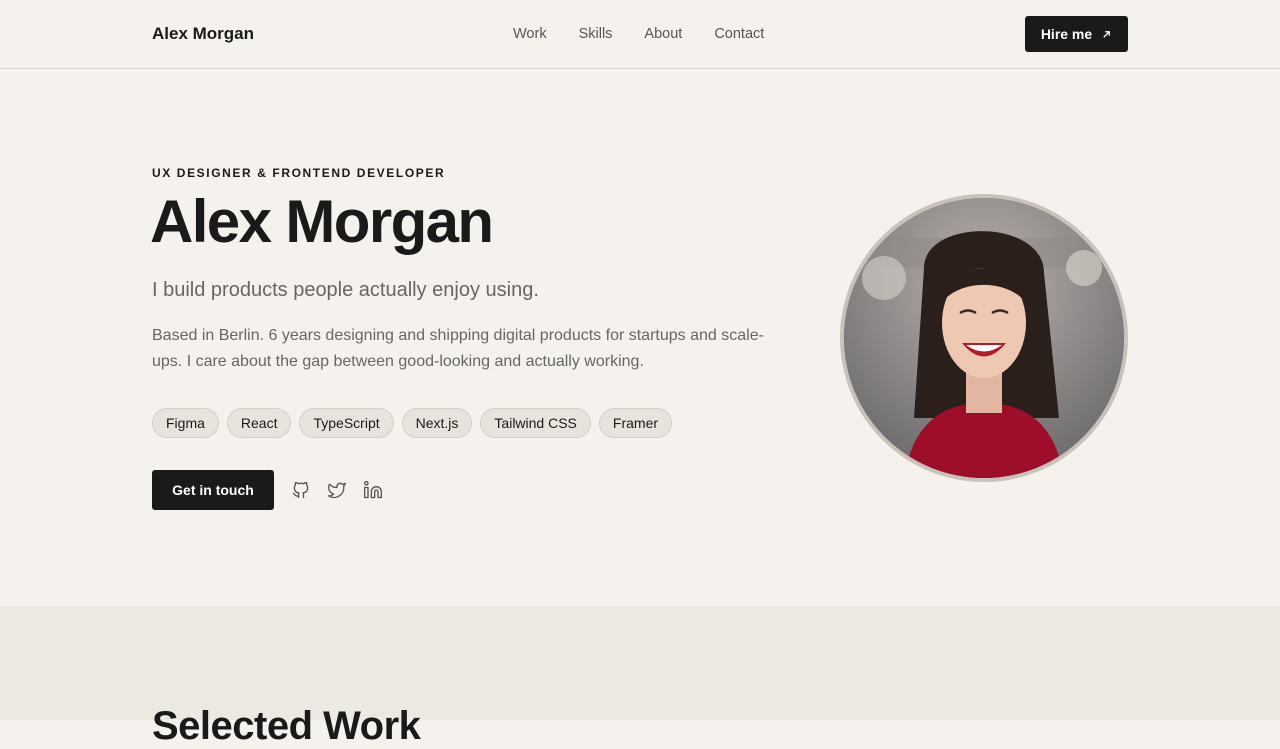 The width and height of the screenshot is (1280, 749). I want to click on skill-tag: TypeScript, so click(346, 423).